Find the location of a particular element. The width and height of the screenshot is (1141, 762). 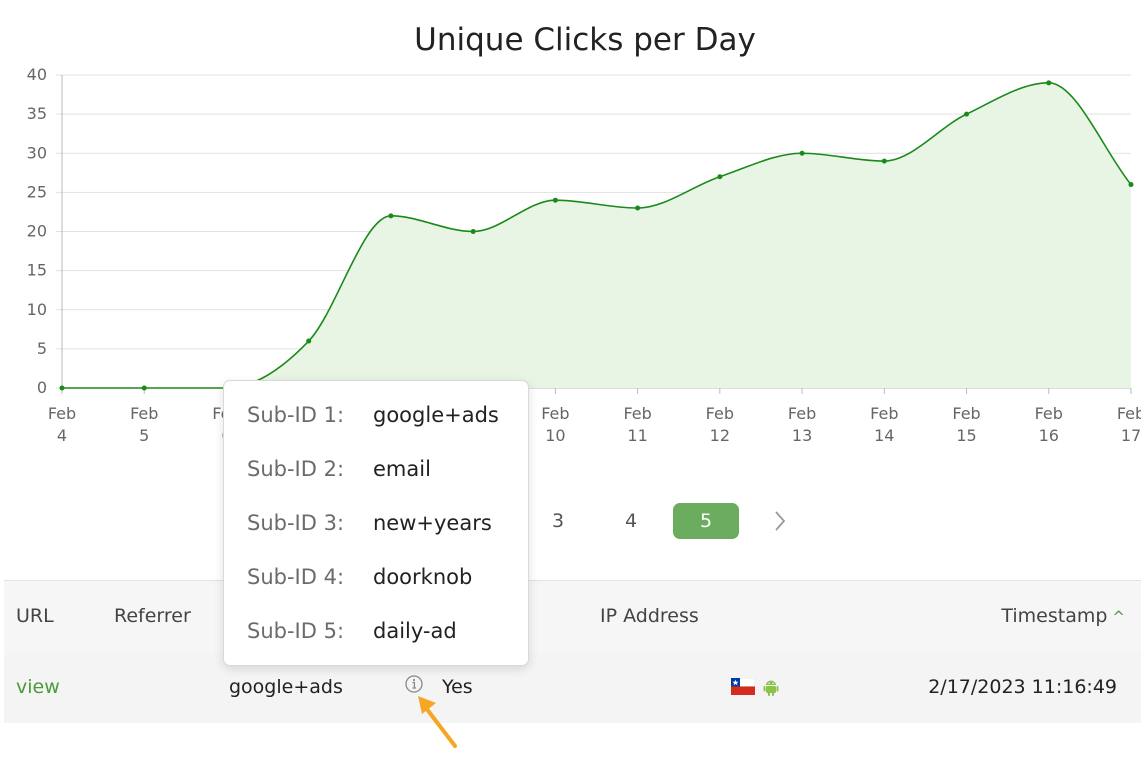

x-tick-label: 11 is located at coordinates (637, 435).